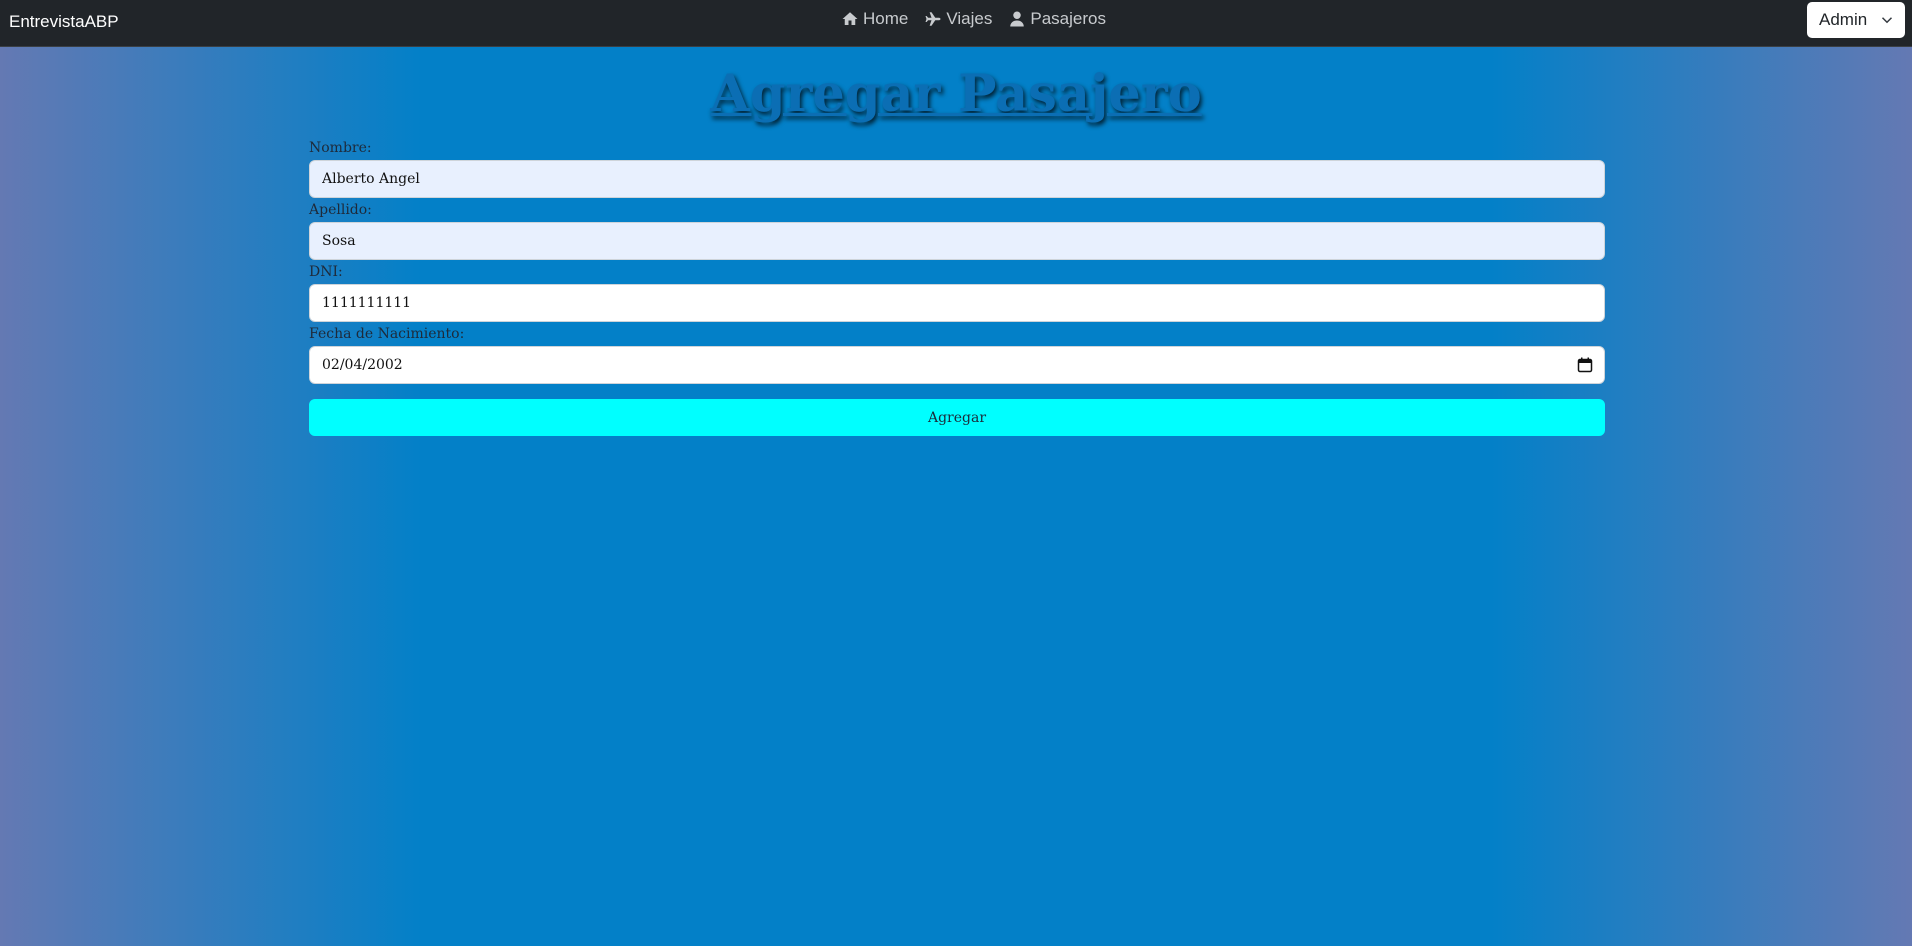 The width and height of the screenshot is (1912, 946). Describe the element at coordinates (957, 241) in the screenshot. I see `apellido-input` at that location.